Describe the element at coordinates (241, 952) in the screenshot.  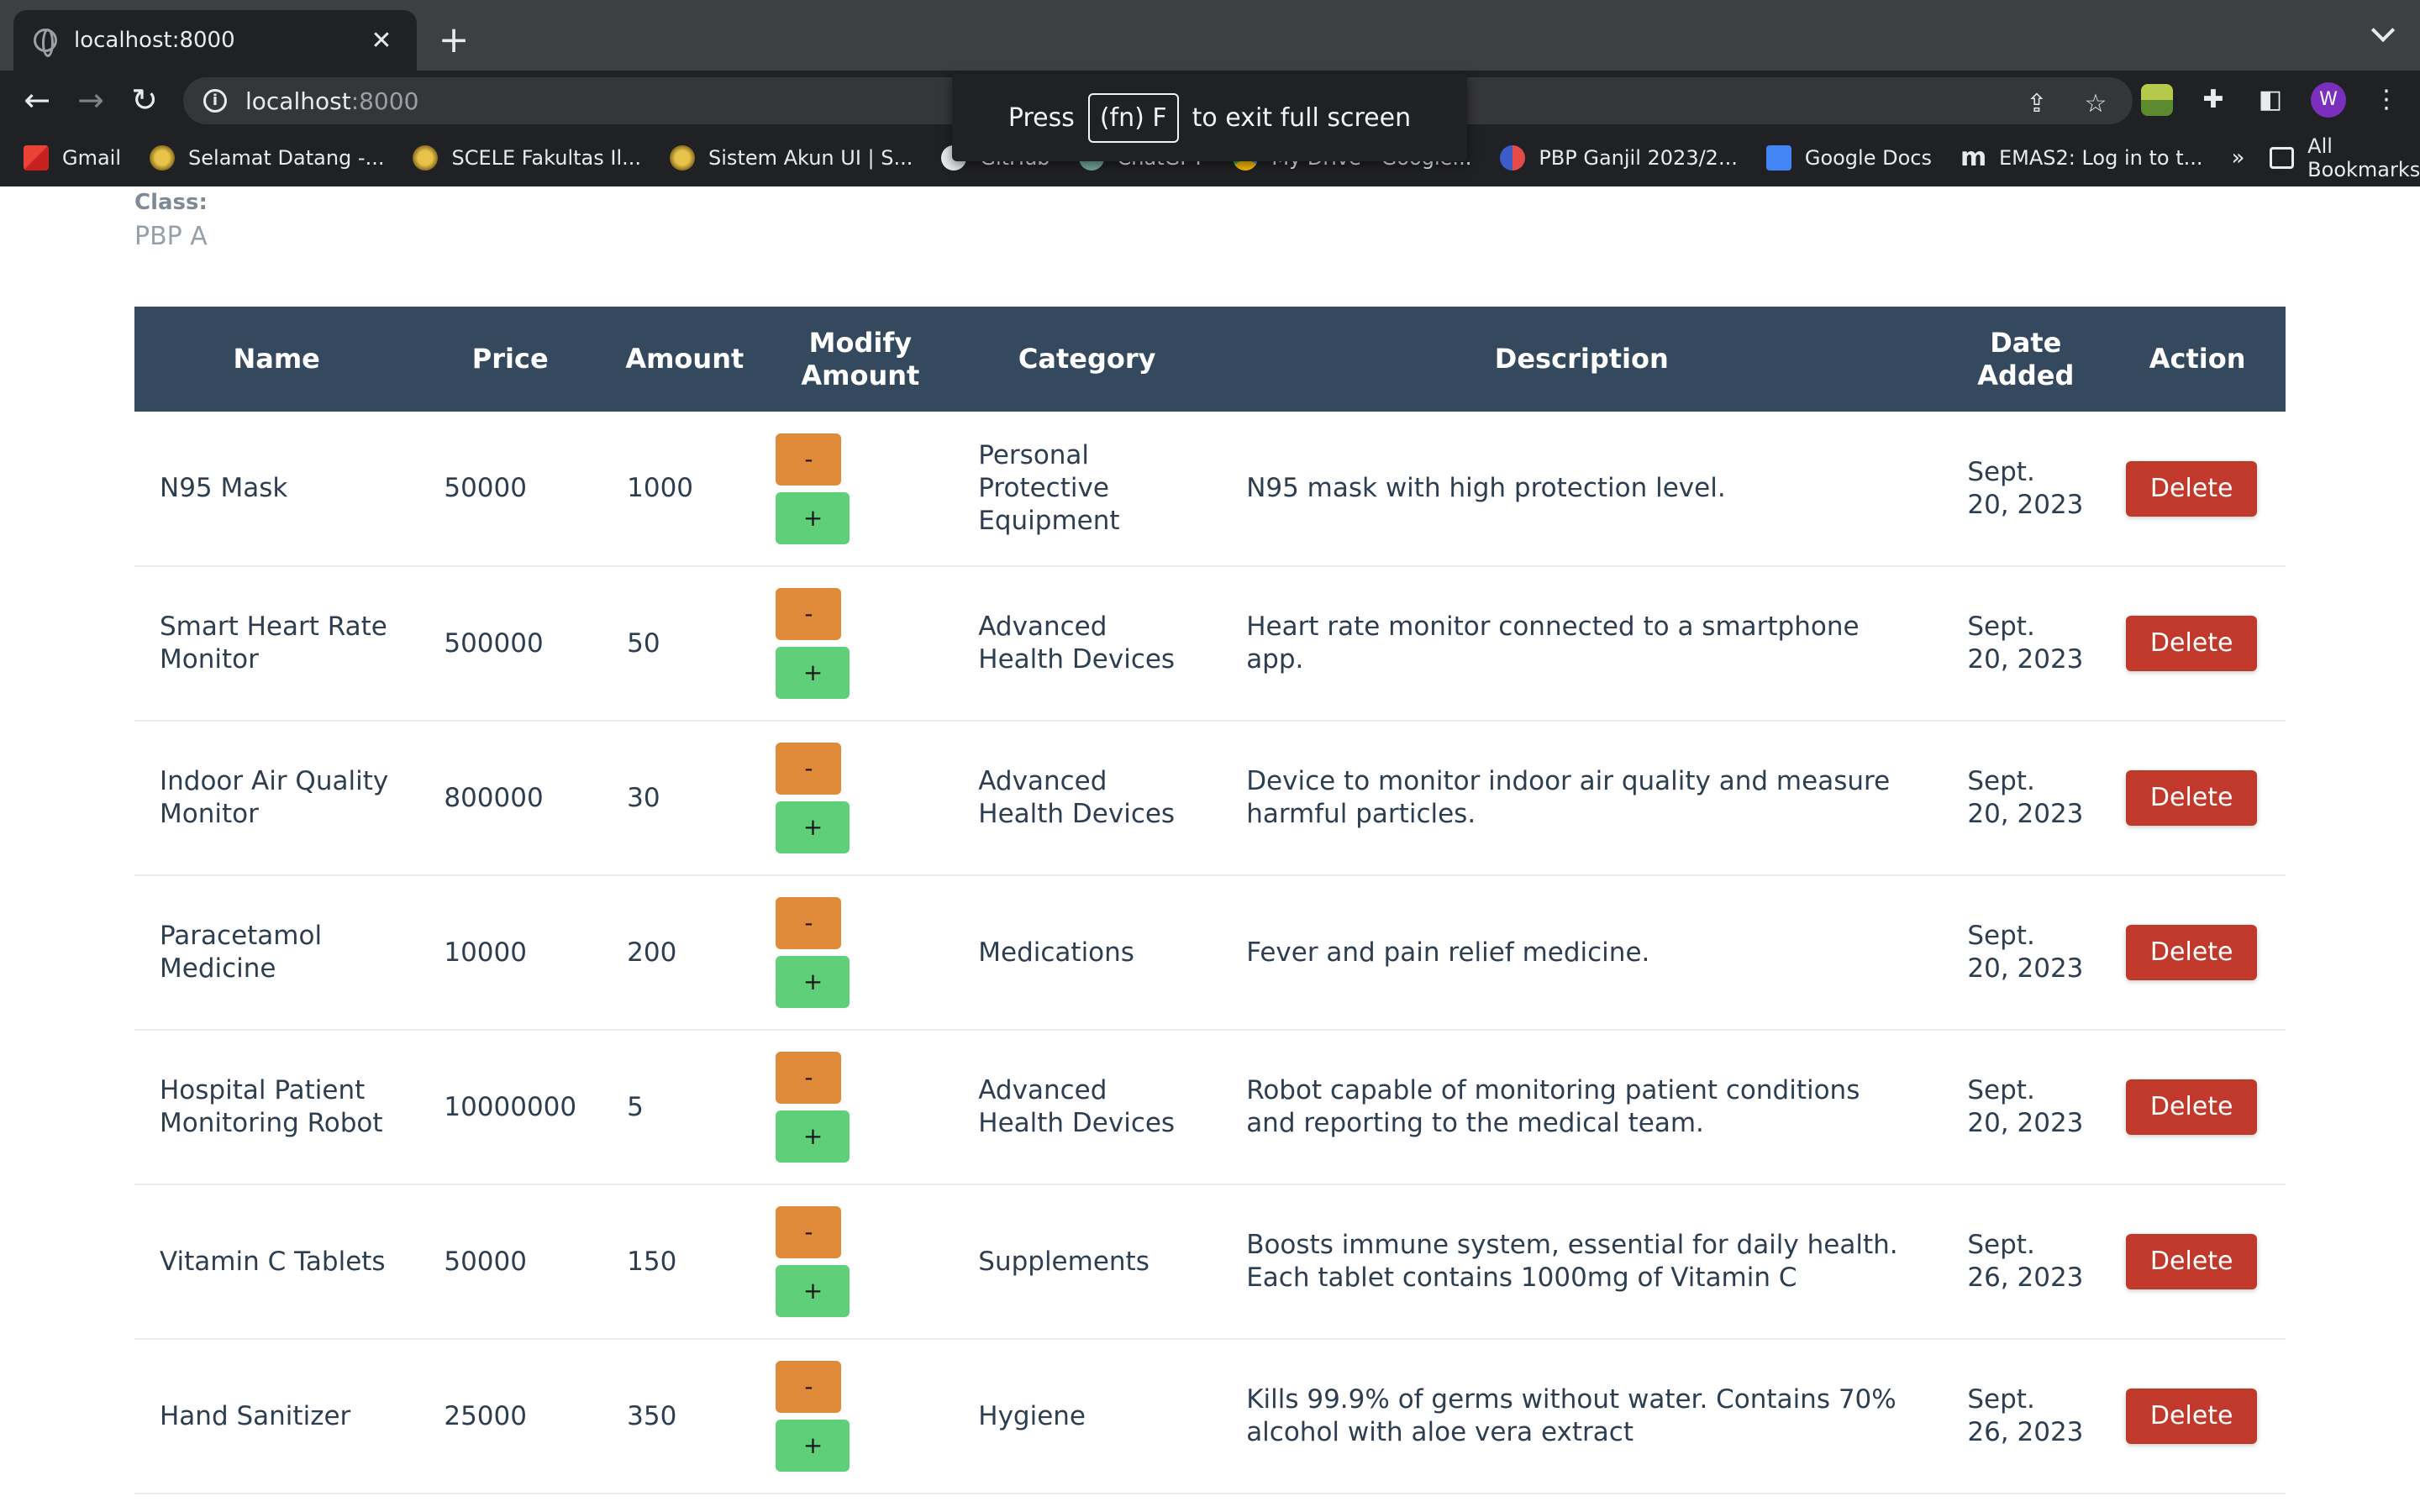
I see `cell-name: Paracetamol Medicine` at that location.